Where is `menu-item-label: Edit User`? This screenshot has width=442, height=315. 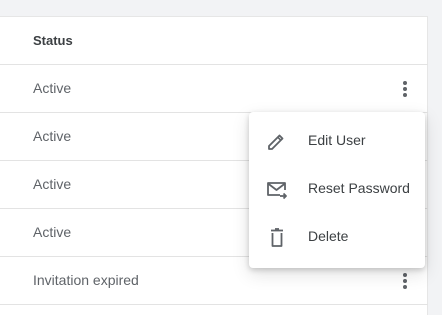
menu-item-label: Edit User is located at coordinates (337, 140).